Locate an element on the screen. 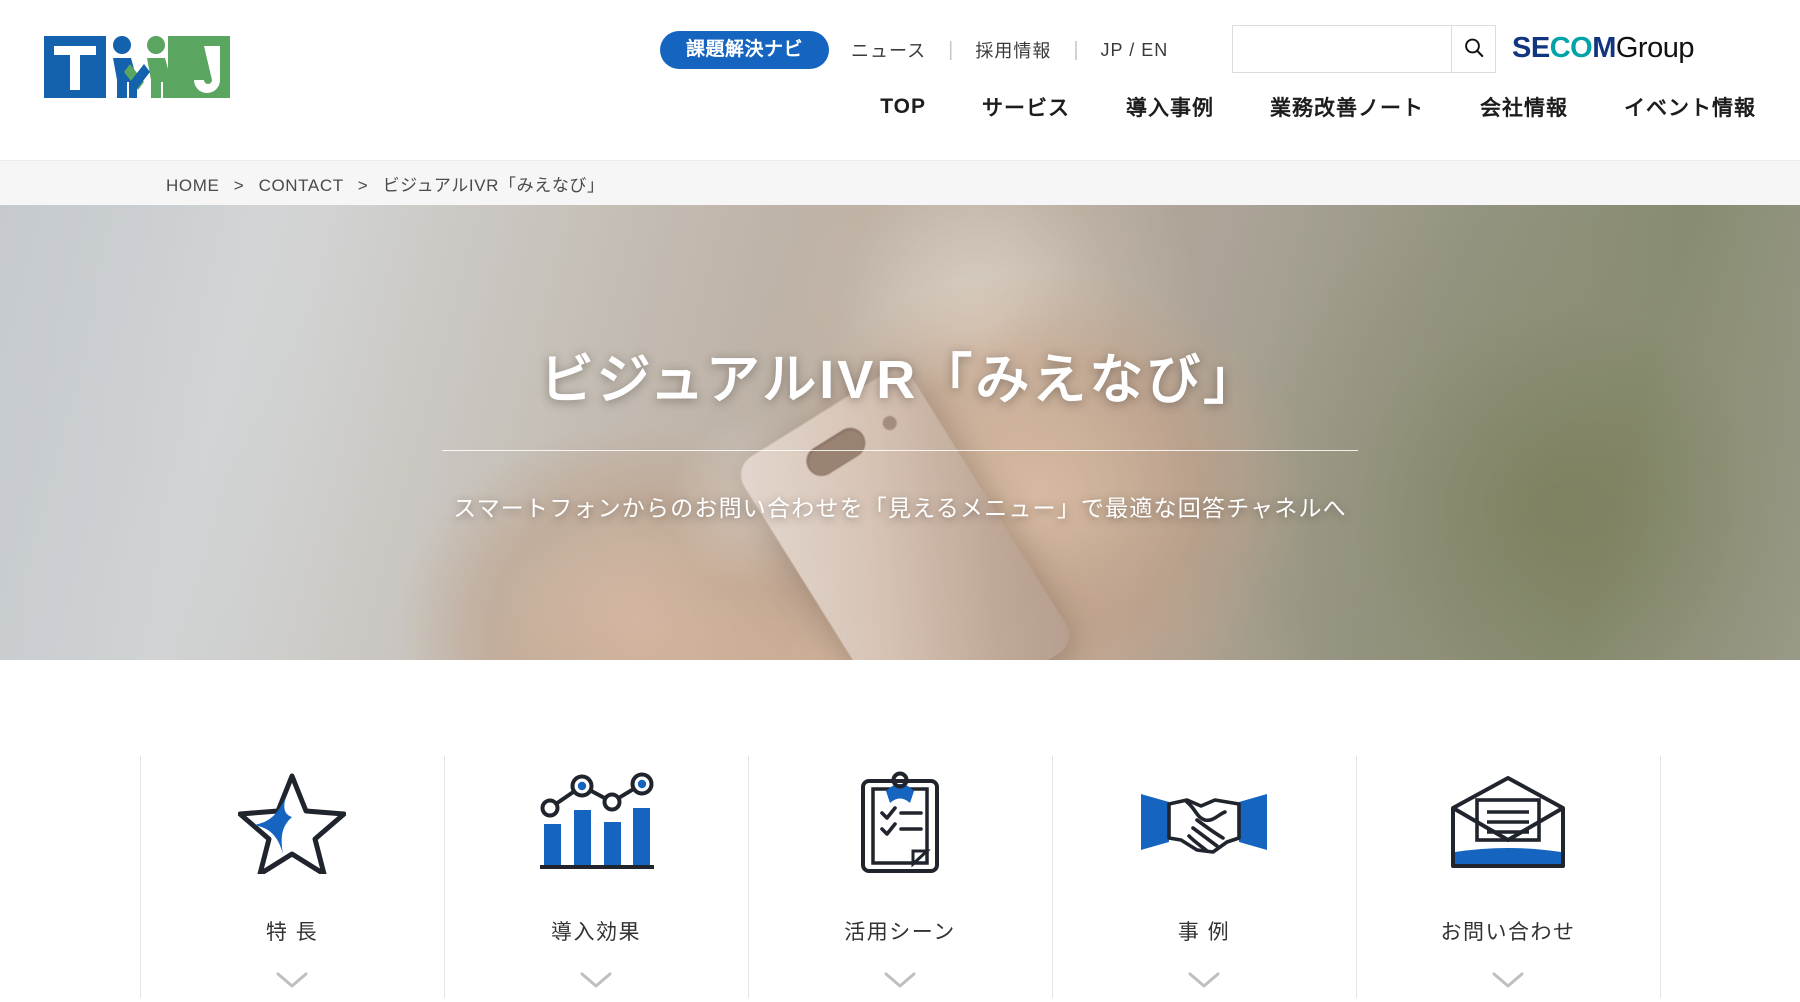 The height and width of the screenshot is (1002, 1800). anchor-label: 導入効果 is located at coordinates (596, 932).